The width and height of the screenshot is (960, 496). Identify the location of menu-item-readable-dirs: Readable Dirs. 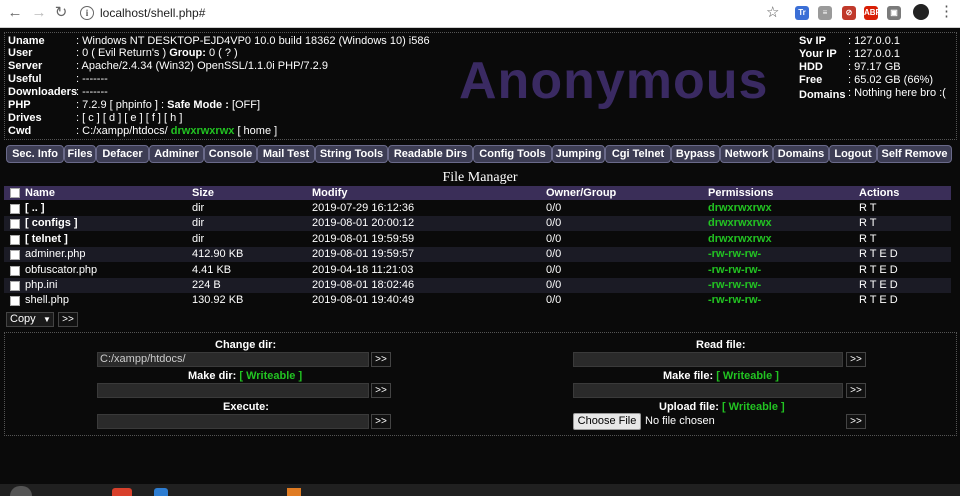
(430, 154).